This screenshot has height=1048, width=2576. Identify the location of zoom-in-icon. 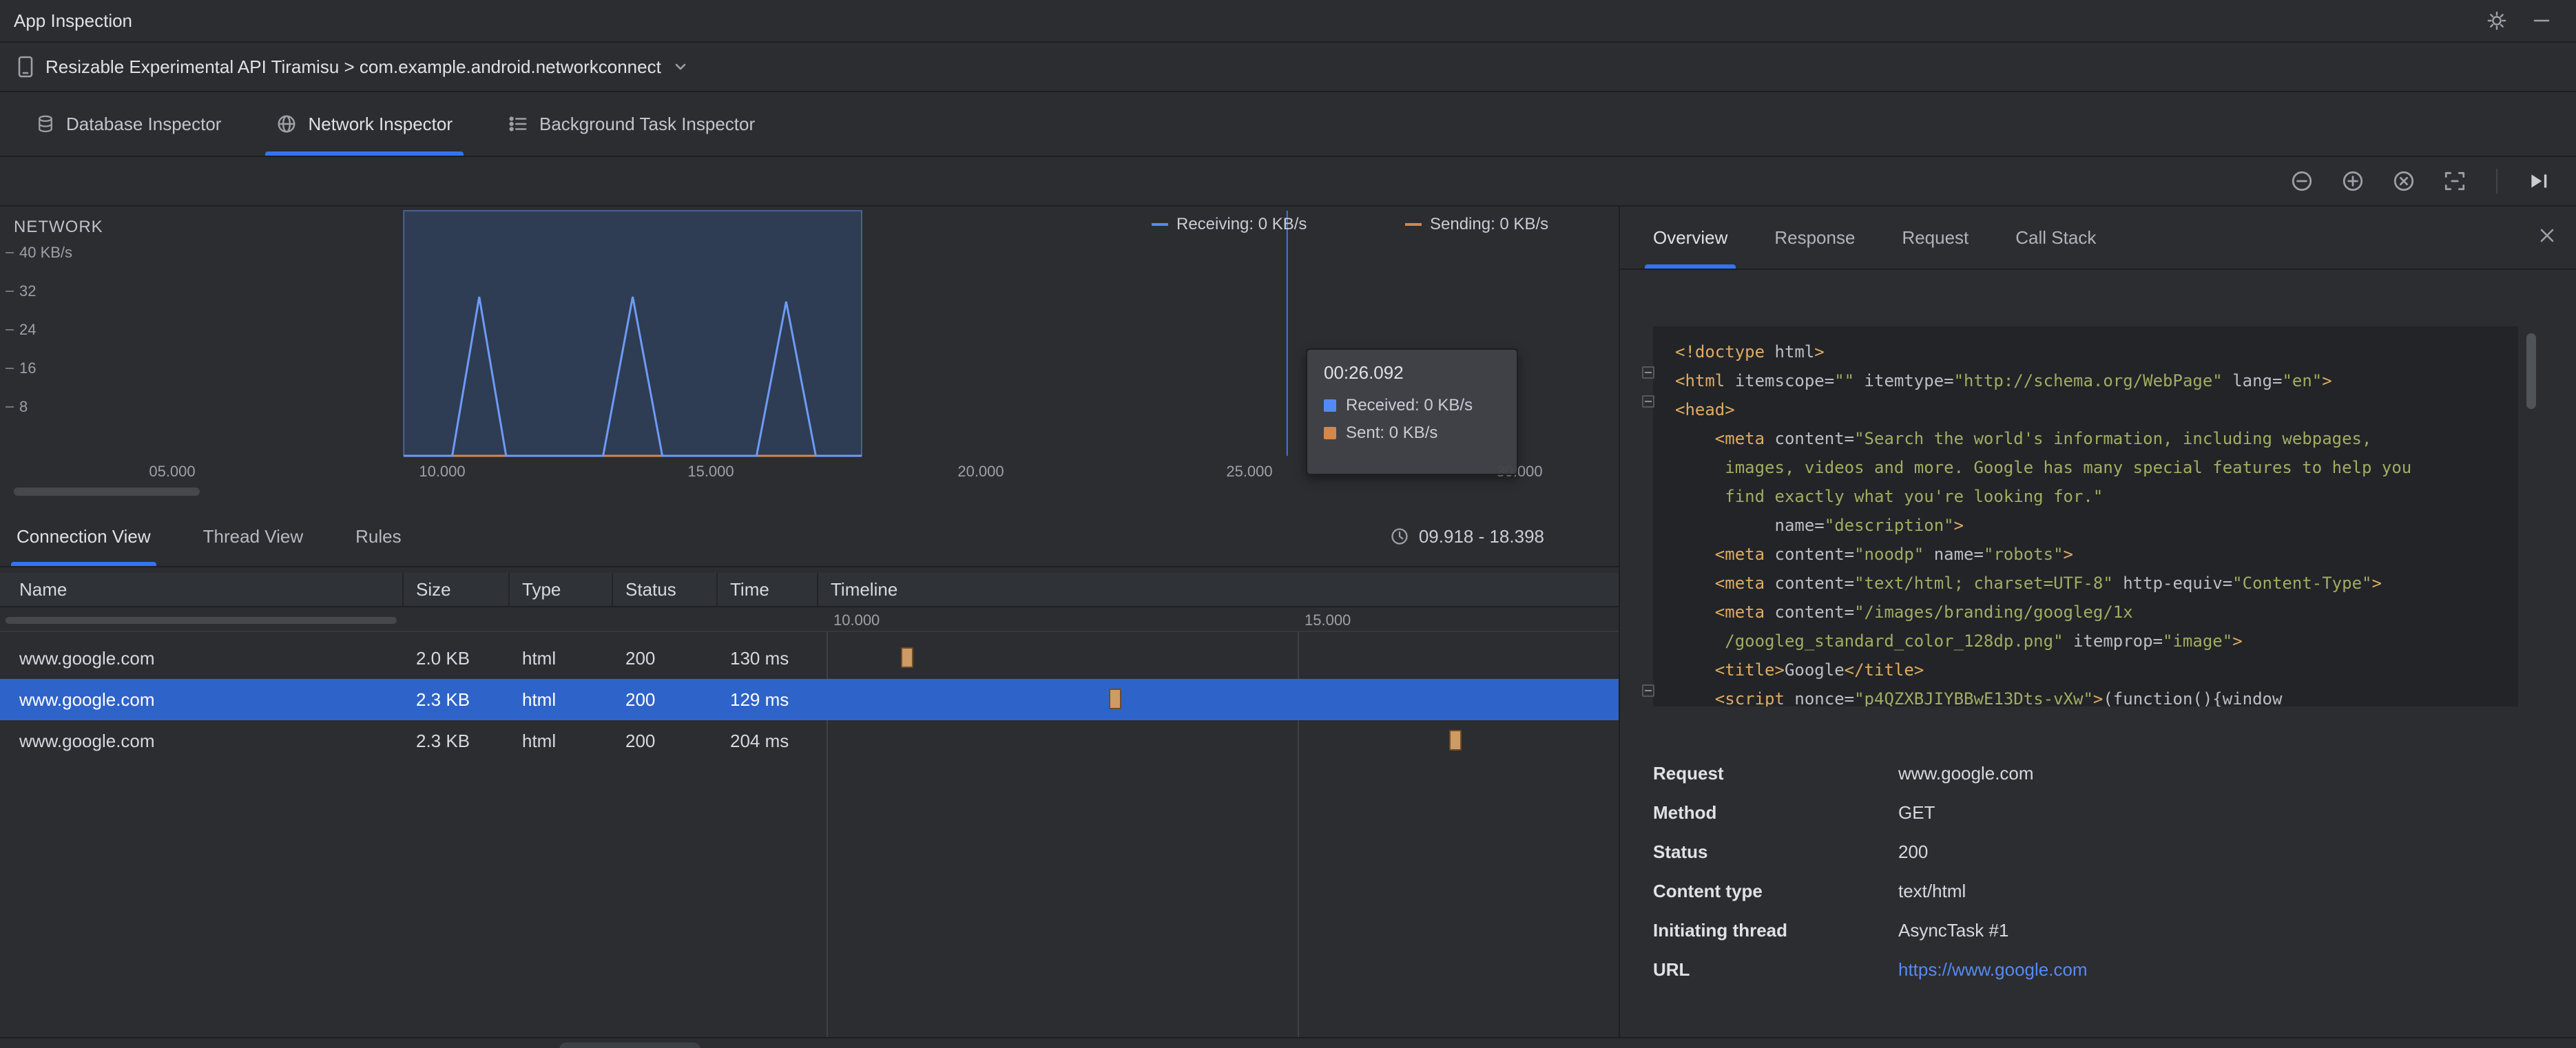
(2353, 181).